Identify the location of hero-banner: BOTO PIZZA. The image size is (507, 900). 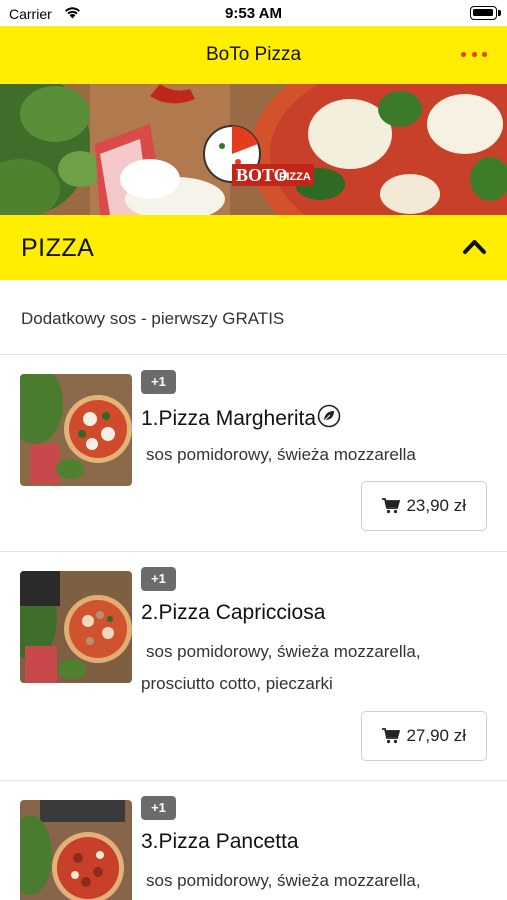
(253, 149).